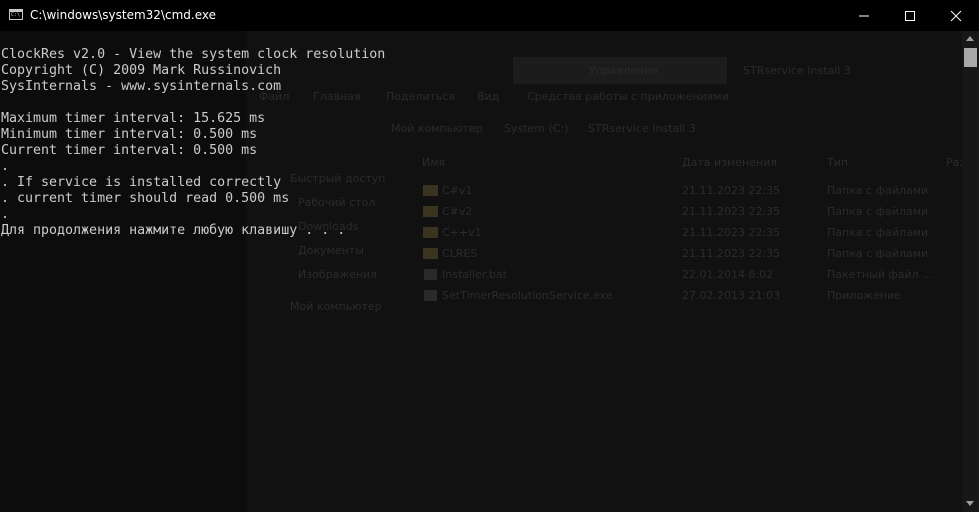  I want to click on column-date: Дата изменения, so click(729, 162).